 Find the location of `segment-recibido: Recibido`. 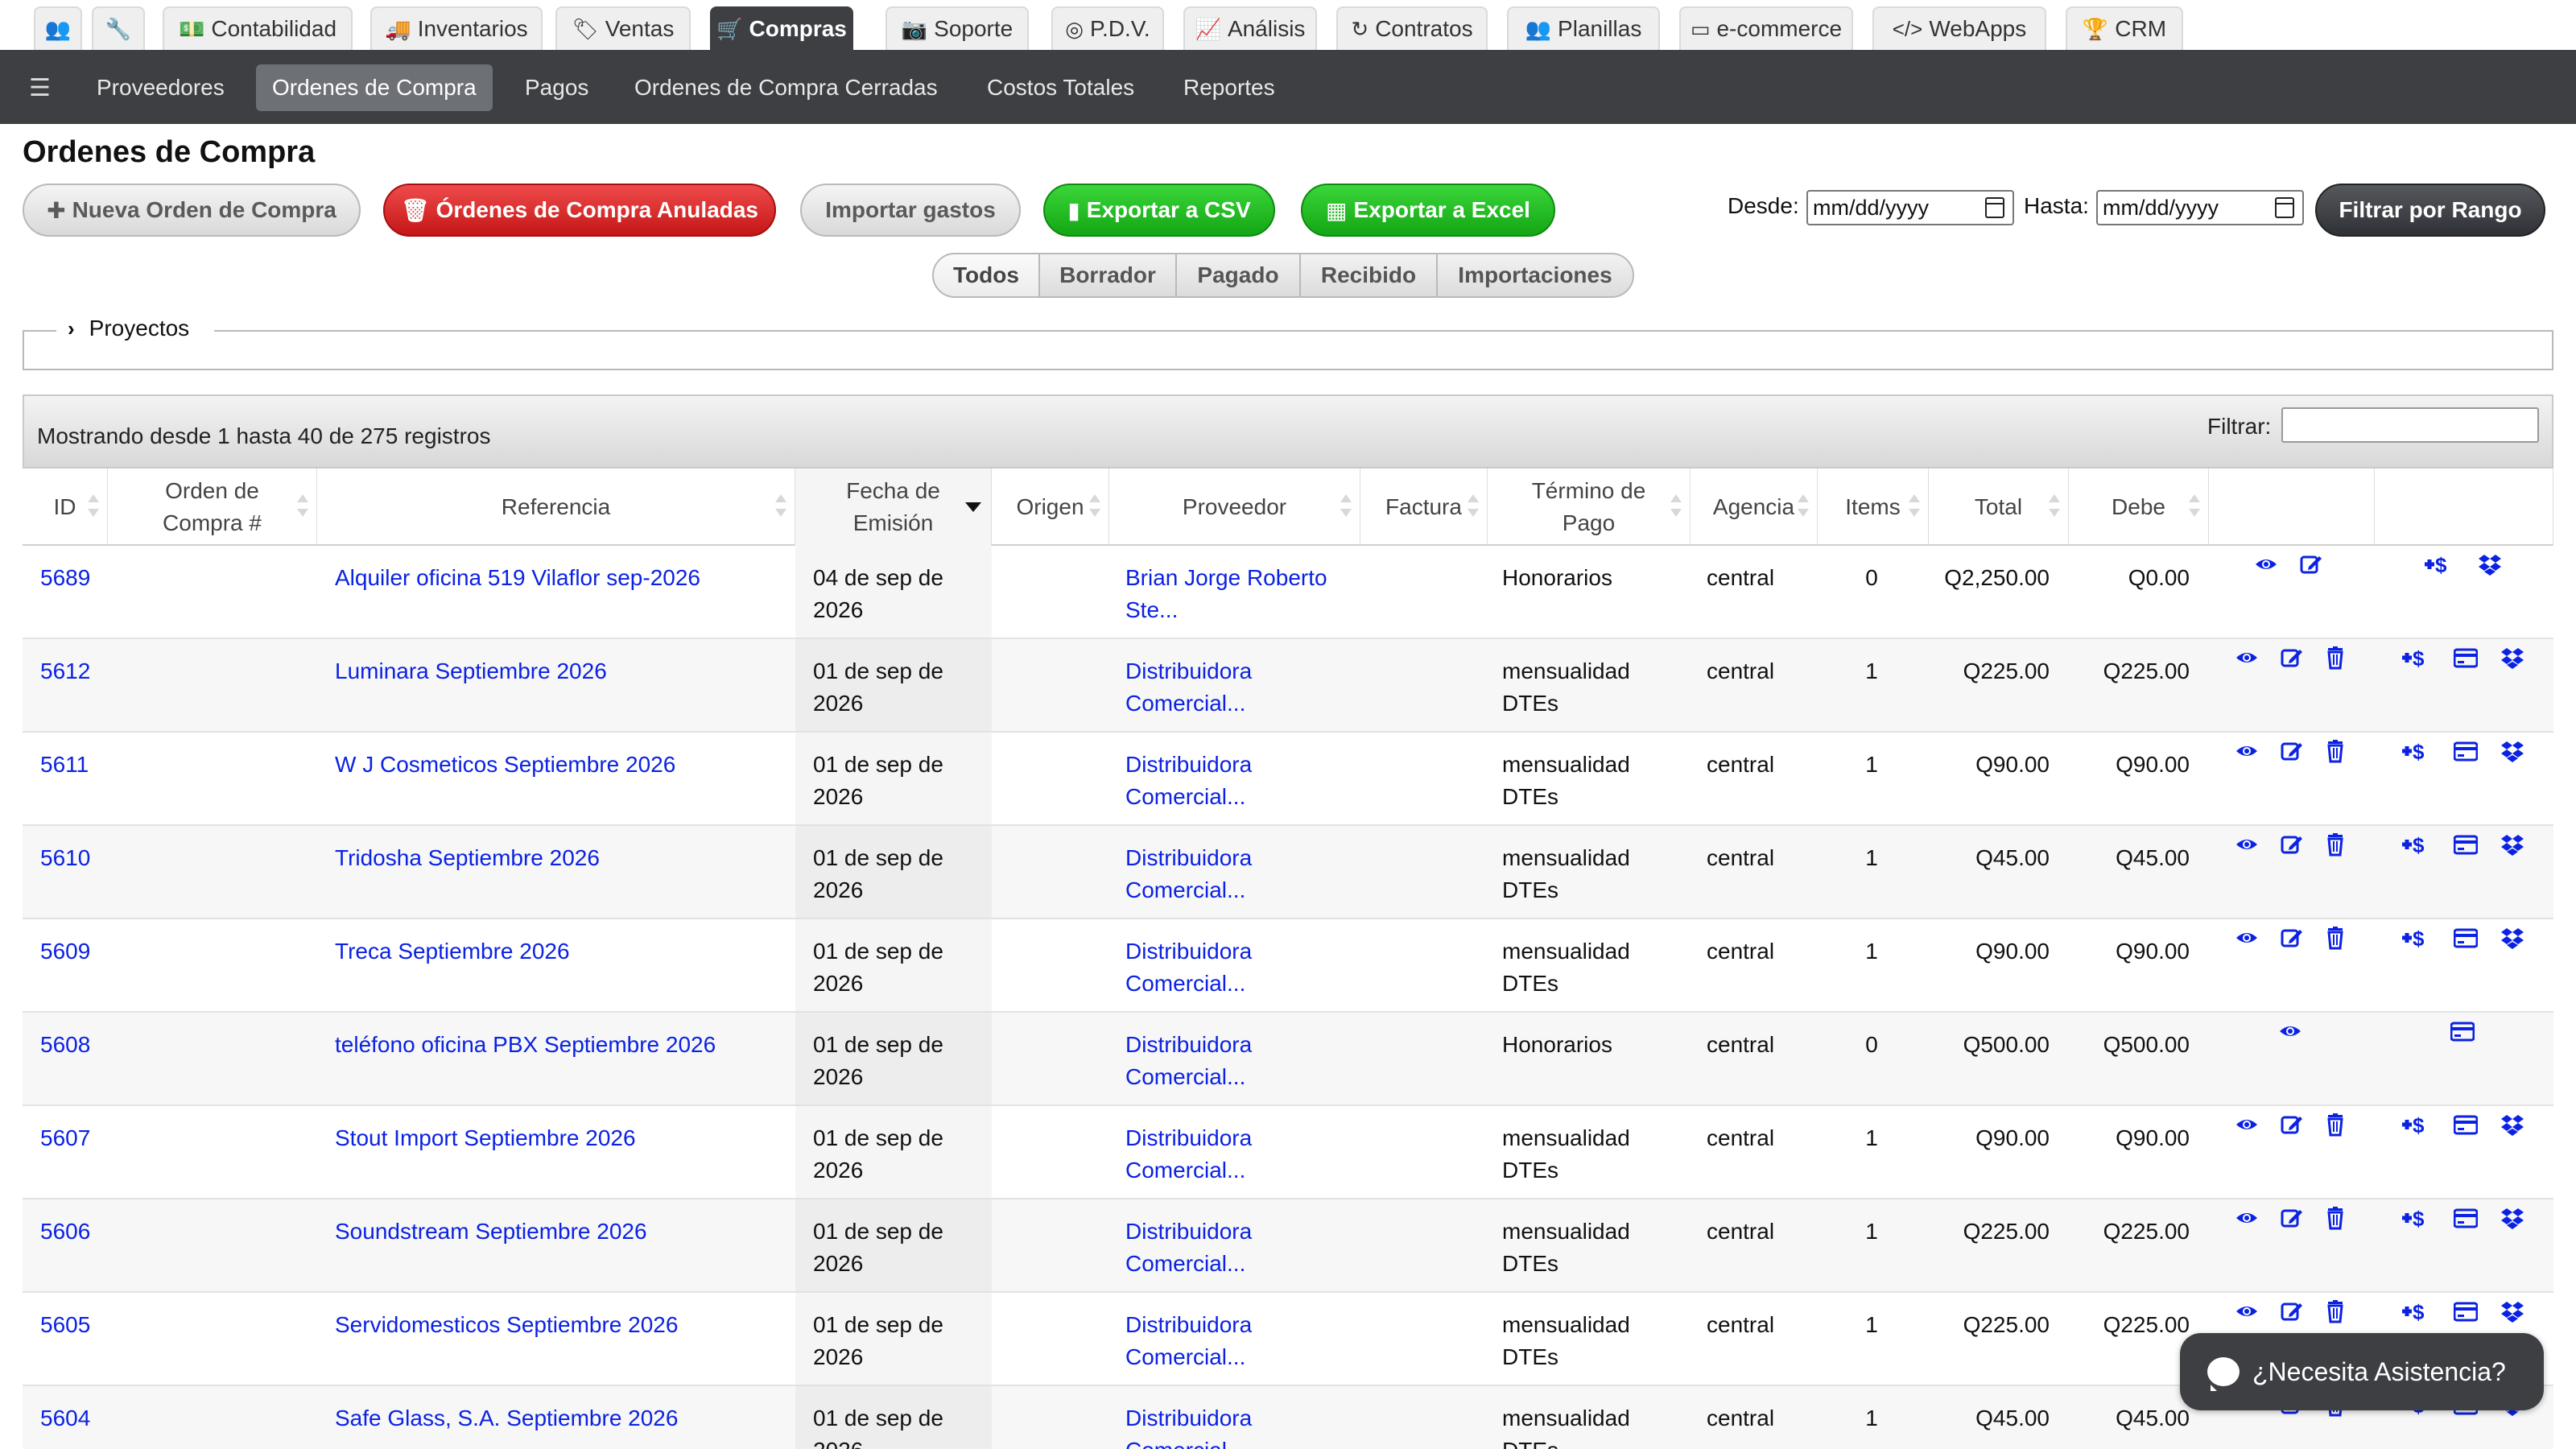

segment-recibido: Recibido is located at coordinates (1368, 275).